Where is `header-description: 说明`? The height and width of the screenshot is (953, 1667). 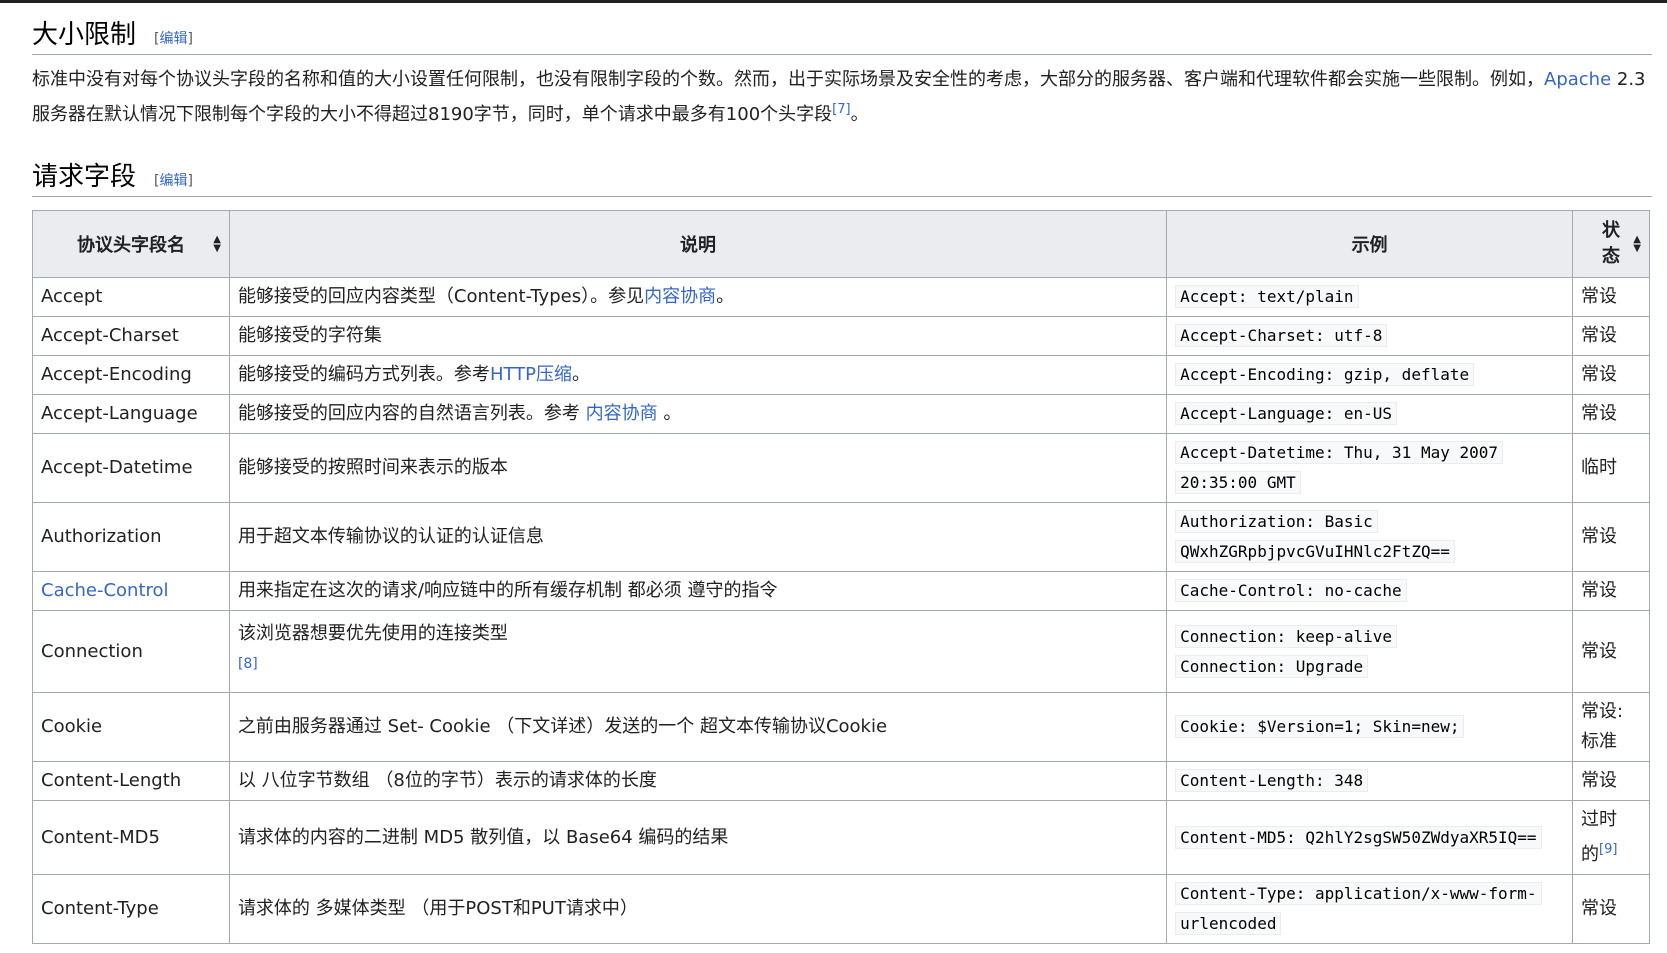
header-description: 说明 is located at coordinates (698, 244).